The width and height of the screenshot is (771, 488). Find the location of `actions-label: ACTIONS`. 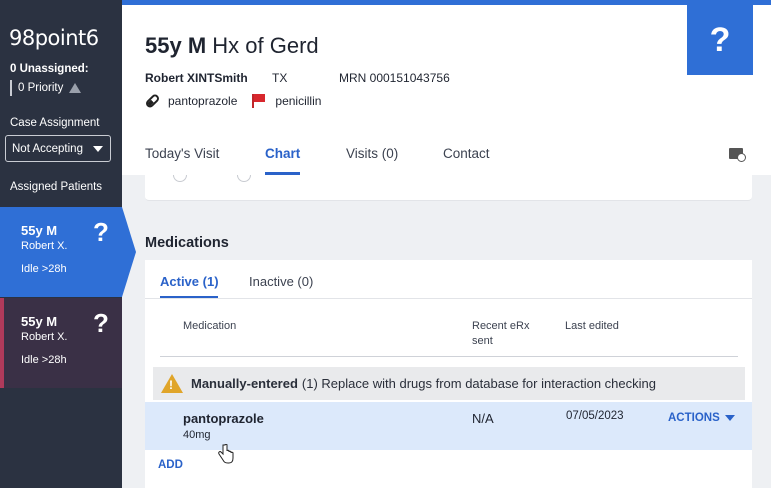

actions-label: ACTIONS is located at coordinates (694, 418).